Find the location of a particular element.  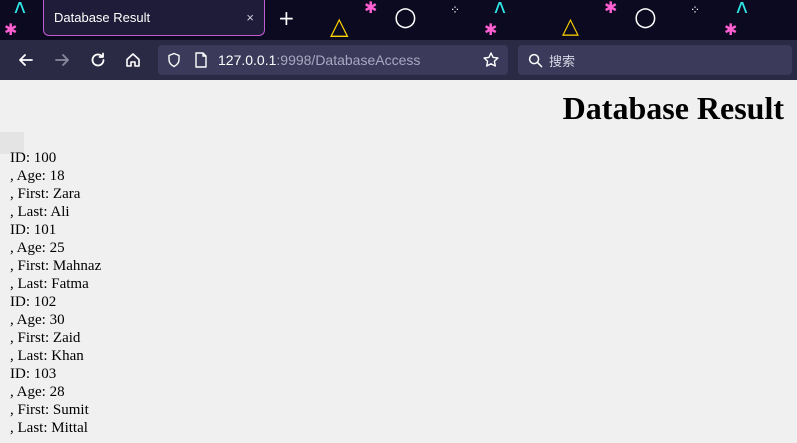

forward-button is located at coordinates (62, 60).